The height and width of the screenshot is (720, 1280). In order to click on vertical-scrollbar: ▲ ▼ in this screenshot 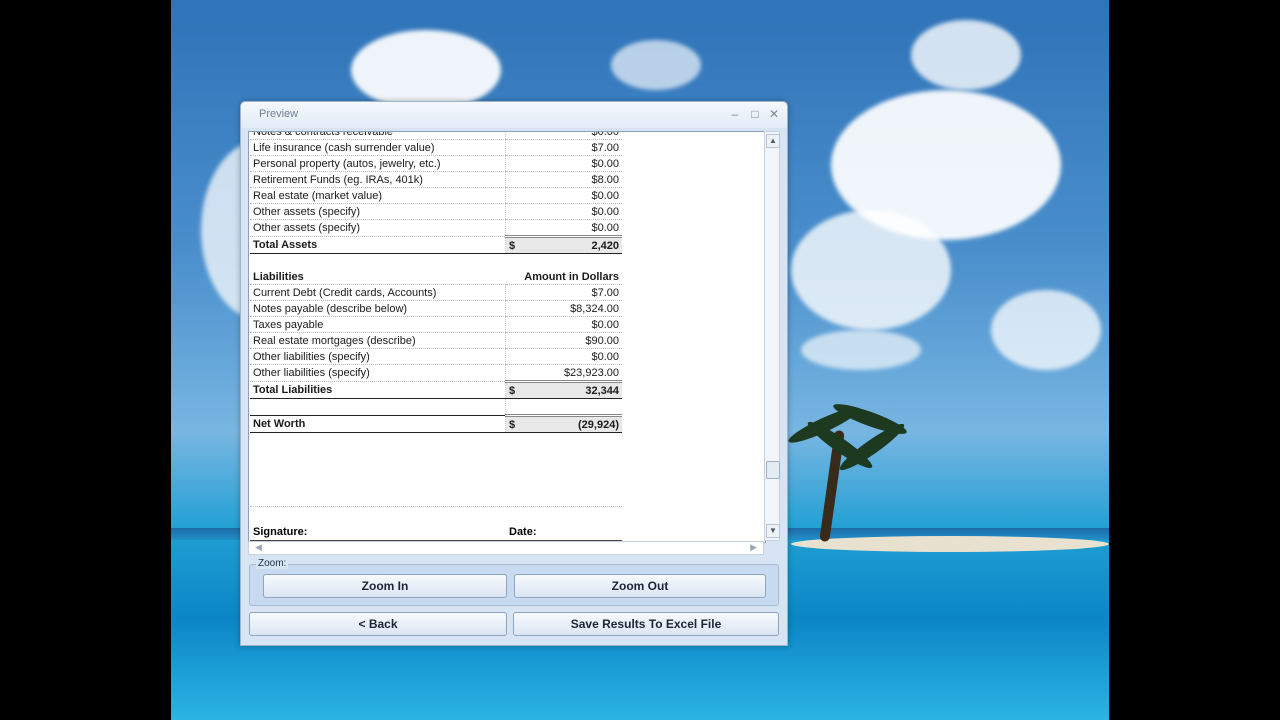, I will do `click(772, 336)`.